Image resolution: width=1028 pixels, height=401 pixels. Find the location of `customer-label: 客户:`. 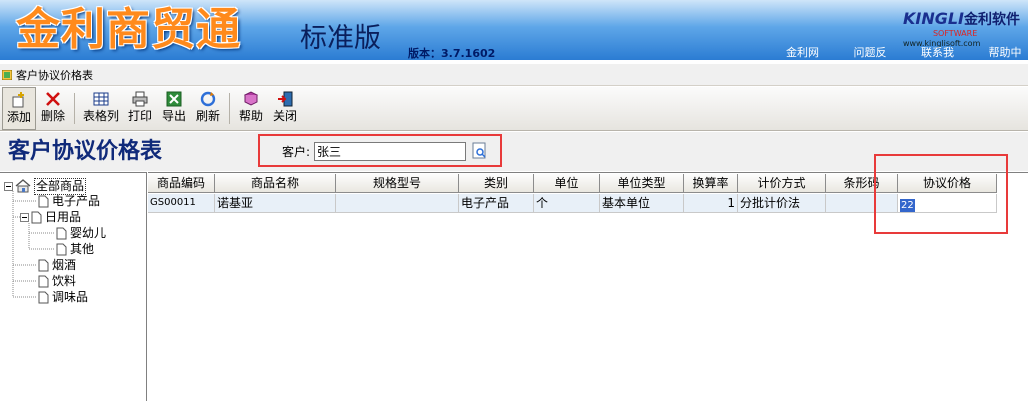

customer-label: 客户: is located at coordinates (296, 152).